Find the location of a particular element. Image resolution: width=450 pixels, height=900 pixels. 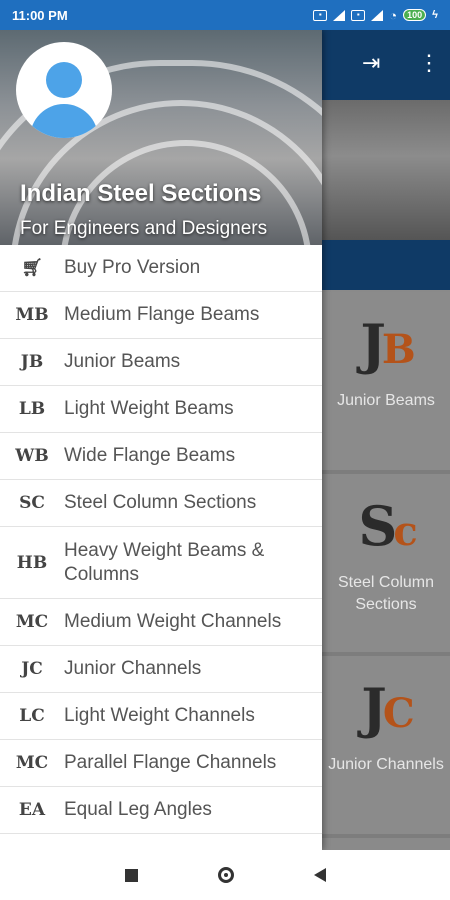

sim2-icon: ▪ is located at coordinates (358, 15).